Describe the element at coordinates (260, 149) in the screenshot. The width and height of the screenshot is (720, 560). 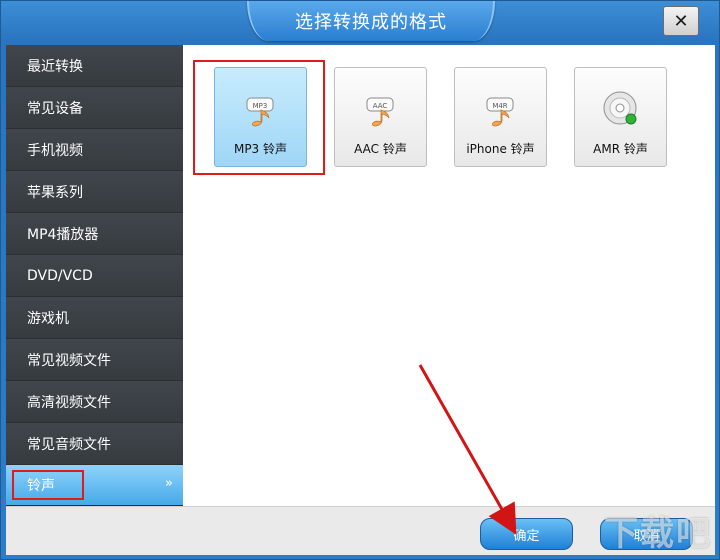
I see `format-label: MP3 铃声` at that location.